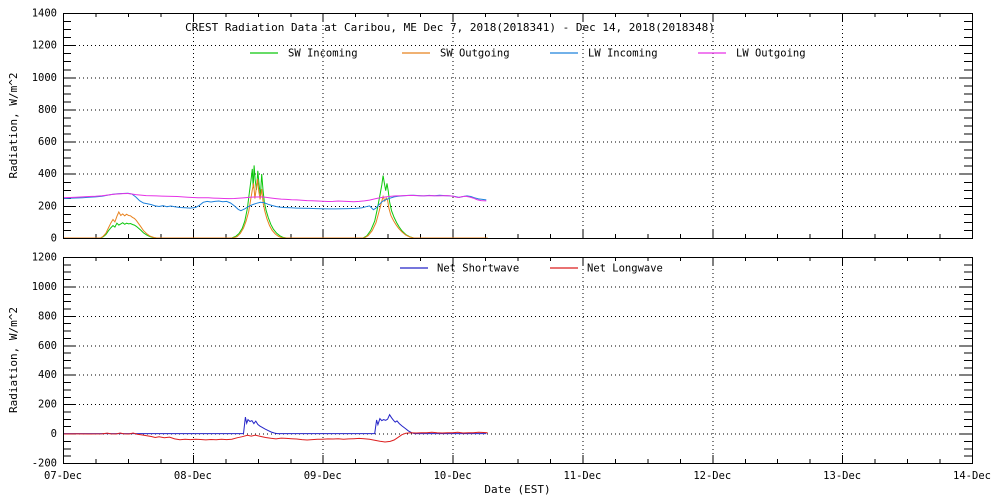  I want to click on legend-bottom: Net Shortwave Net Longwave, so click(531, 269).